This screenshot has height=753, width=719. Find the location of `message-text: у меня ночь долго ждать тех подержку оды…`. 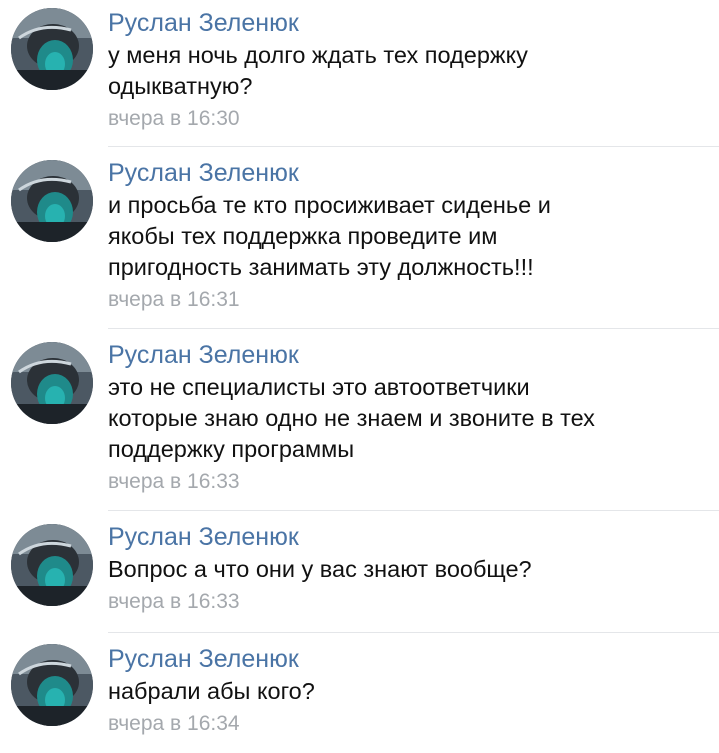

message-text: у меня ночь долго ждать тех подержку оды… is located at coordinates (318, 70).